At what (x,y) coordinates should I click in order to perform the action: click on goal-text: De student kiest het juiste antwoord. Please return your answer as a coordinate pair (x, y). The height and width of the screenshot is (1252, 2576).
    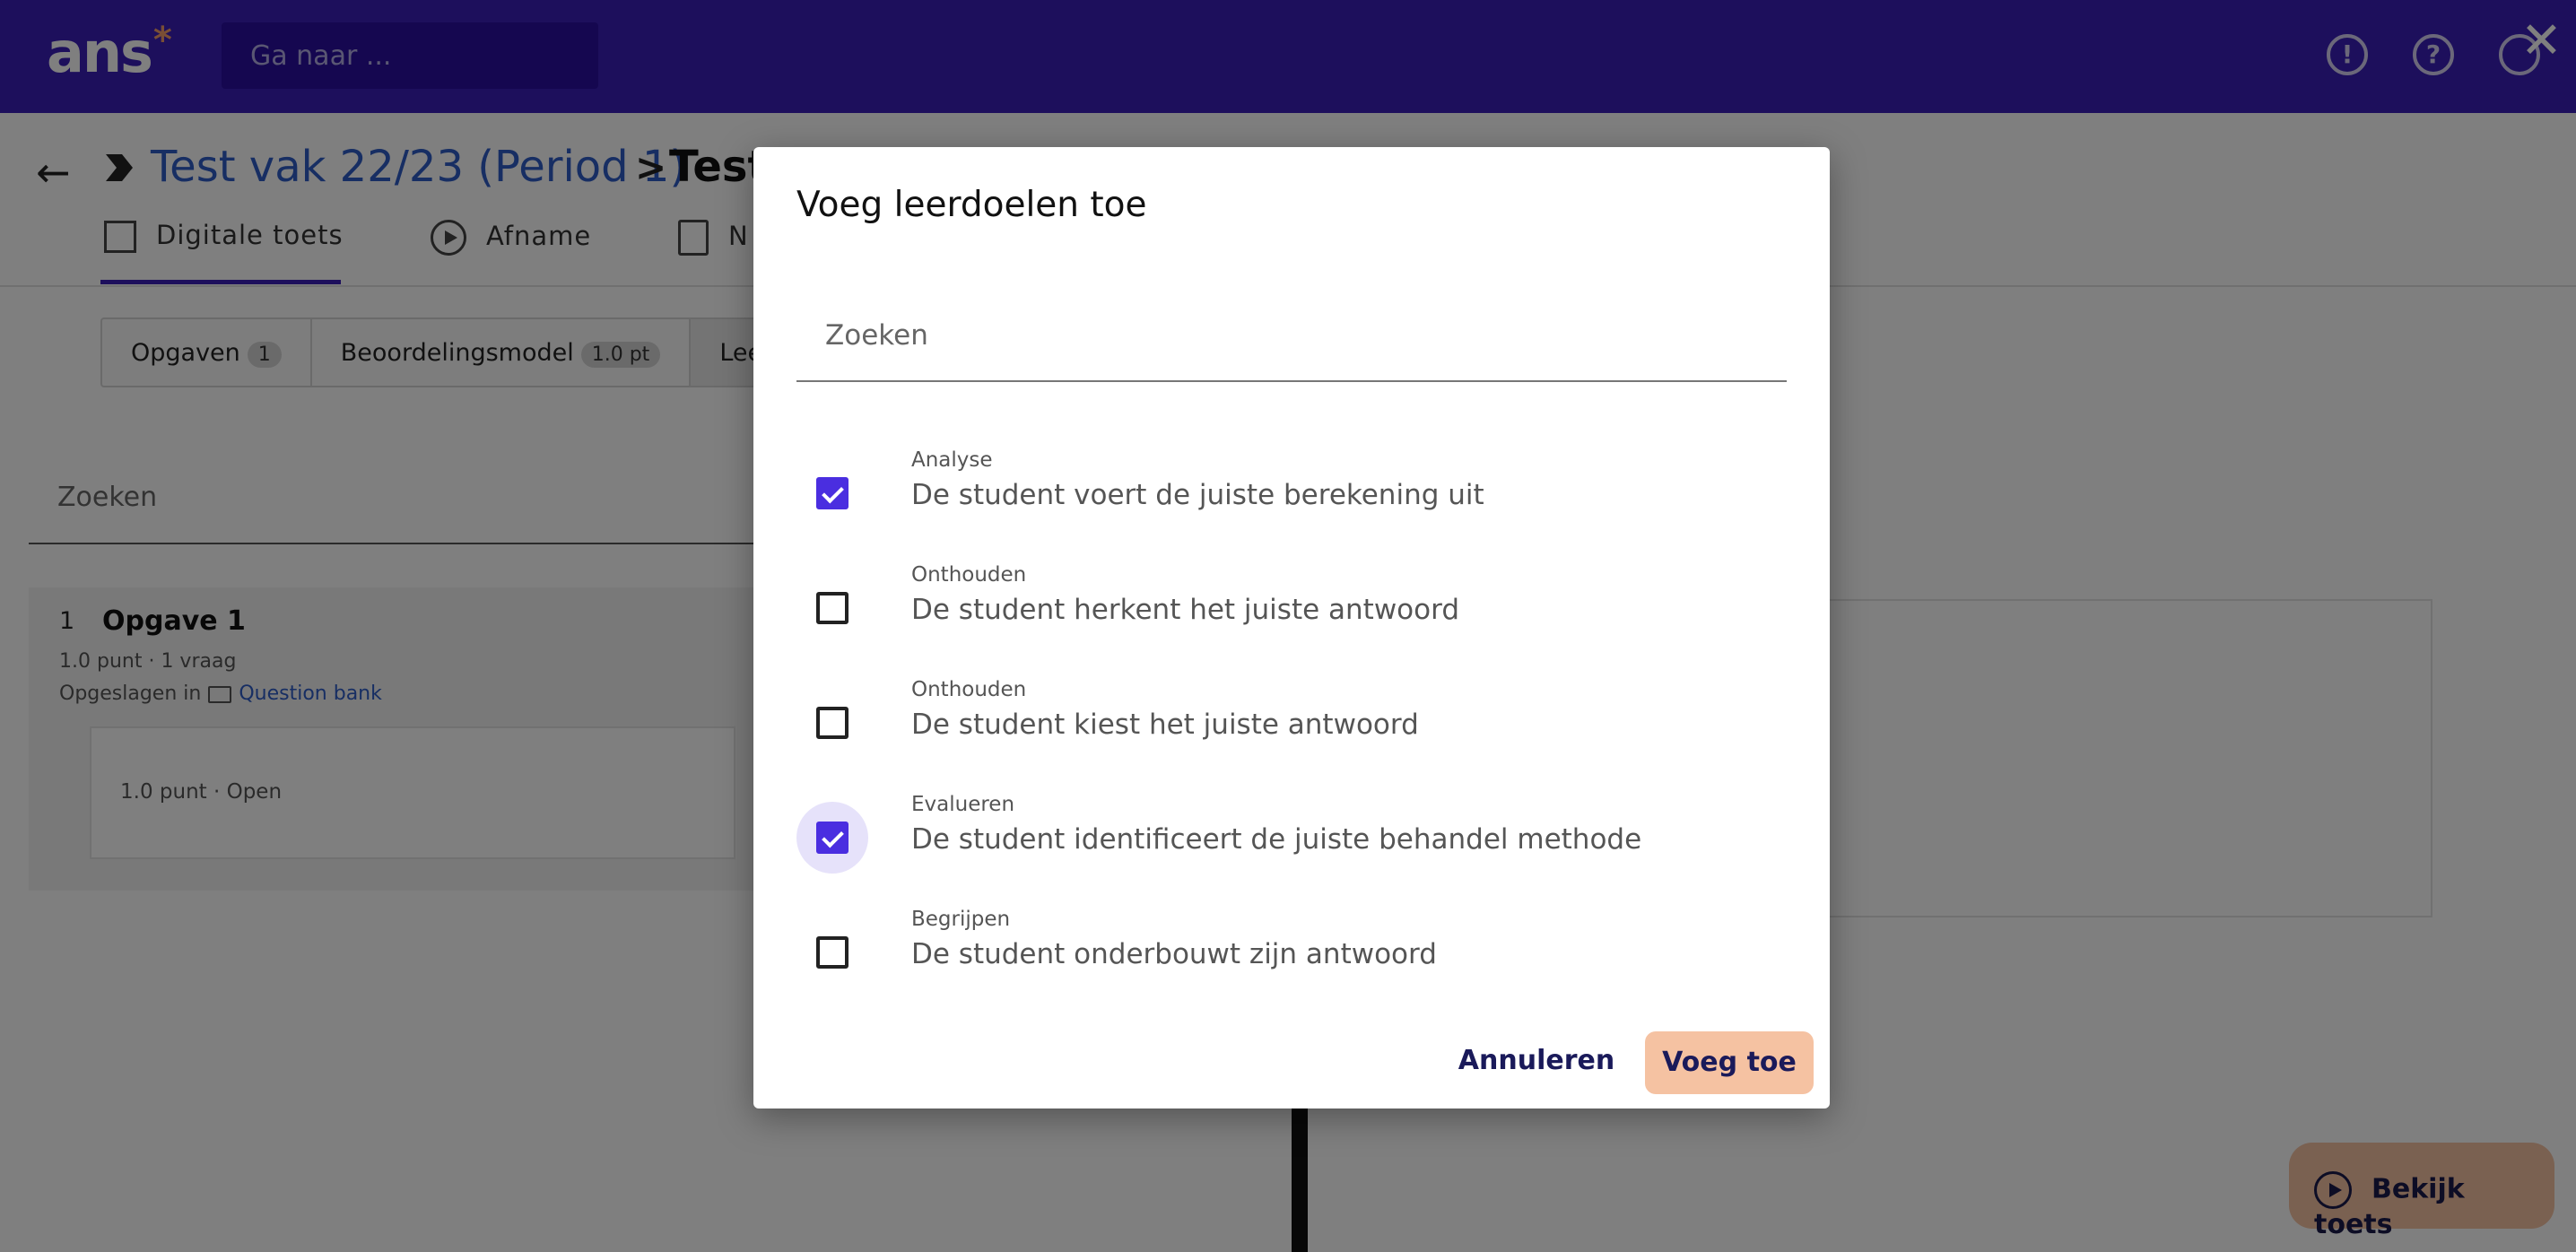
    Looking at the image, I should click on (1165, 725).